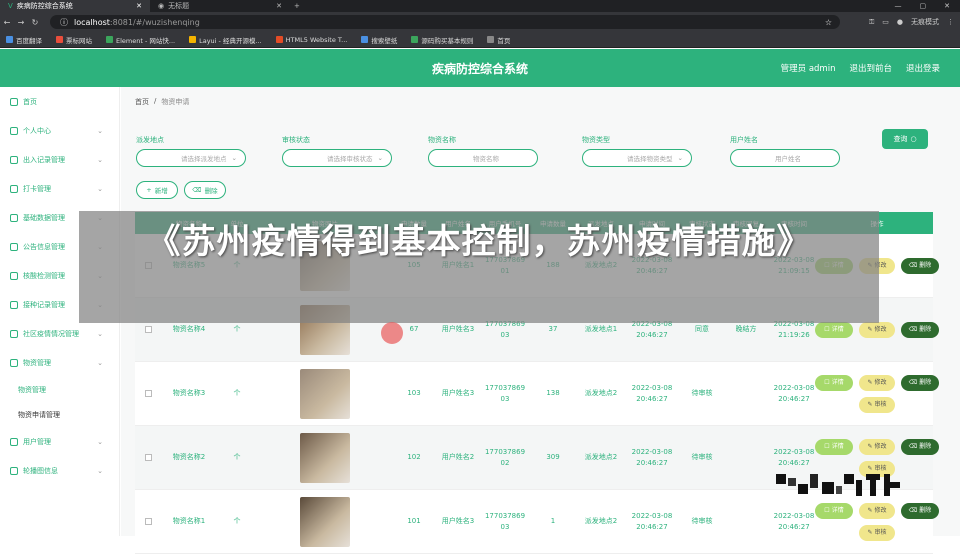  What do you see at coordinates (923, 68) in the screenshot?
I see `logout-link: 退出登录` at bounding box center [923, 68].